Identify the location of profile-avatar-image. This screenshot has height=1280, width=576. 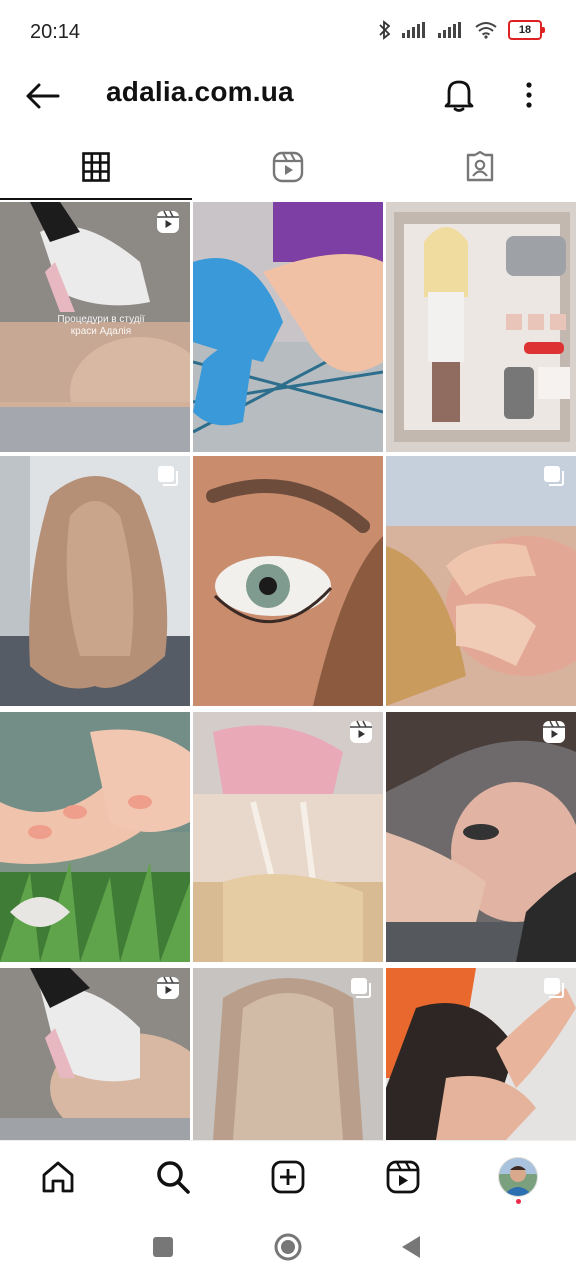
(518, 1177).